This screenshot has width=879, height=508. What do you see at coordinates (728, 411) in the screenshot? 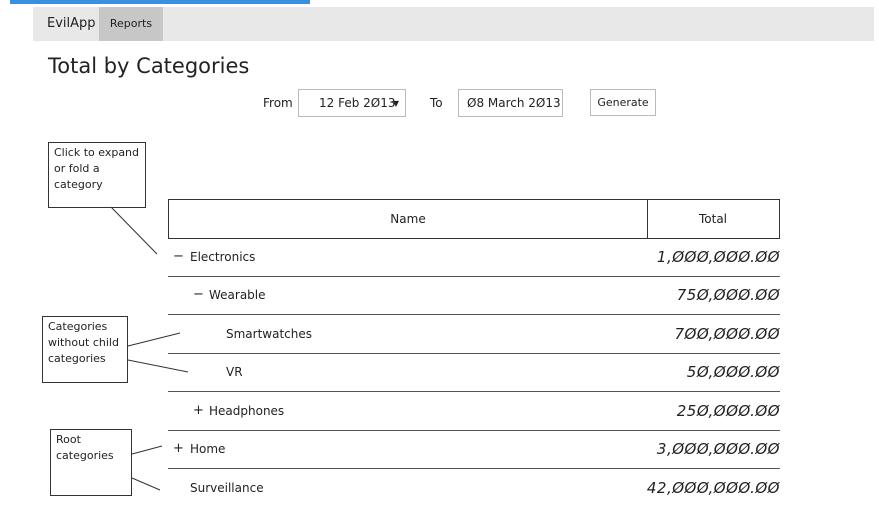
I see `category-total: 25Ø,ØØØ.ØØ` at bounding box center [728, 411].